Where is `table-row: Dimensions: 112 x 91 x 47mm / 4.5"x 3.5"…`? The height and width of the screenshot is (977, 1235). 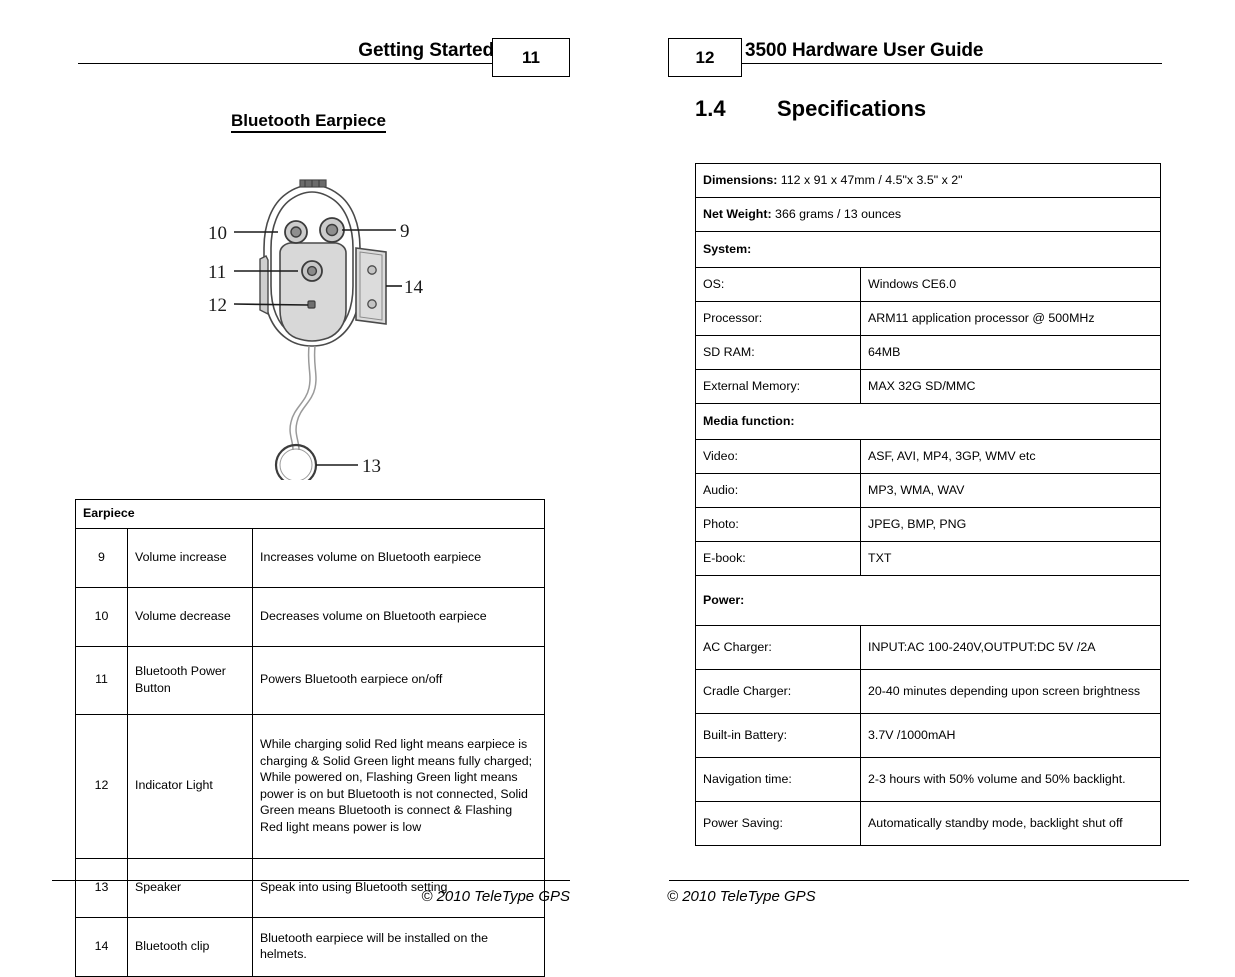
table-row: Dimensions: 112 x 91 x 47mm / 4.5"x 3.5"… is located at coordinates (928, 180).